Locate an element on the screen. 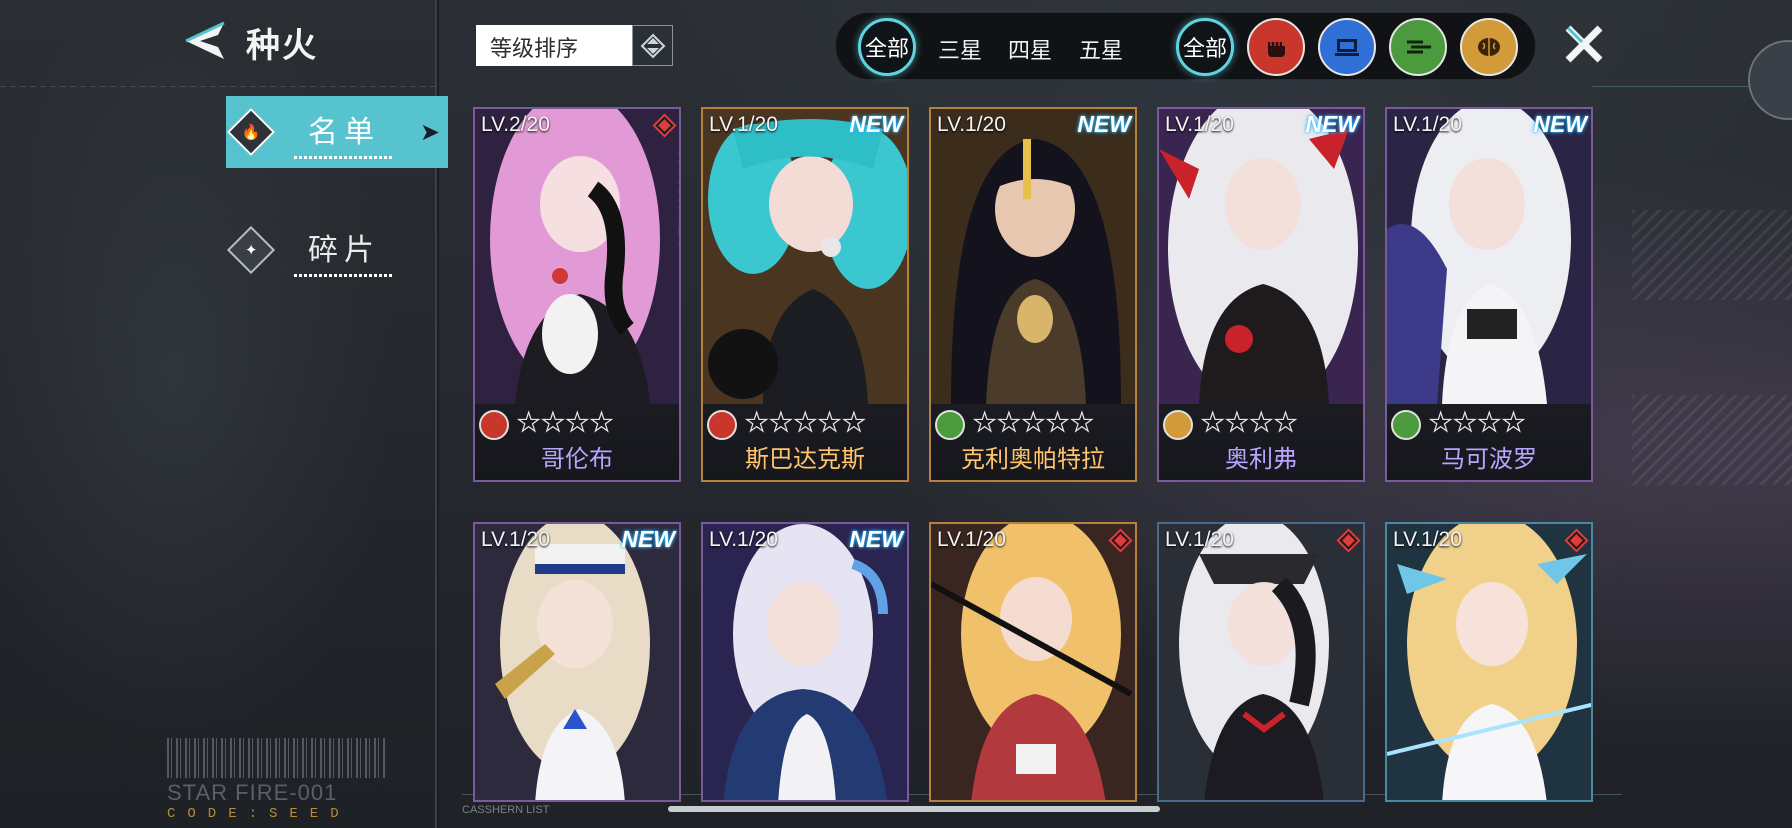 The image size is (1792, 828). code-label: CODE:SEED is located at coordinates (259, 814).